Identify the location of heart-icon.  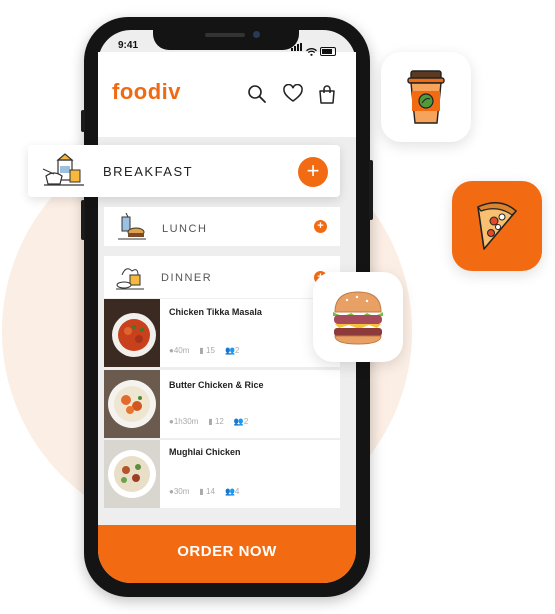
(293, 94).